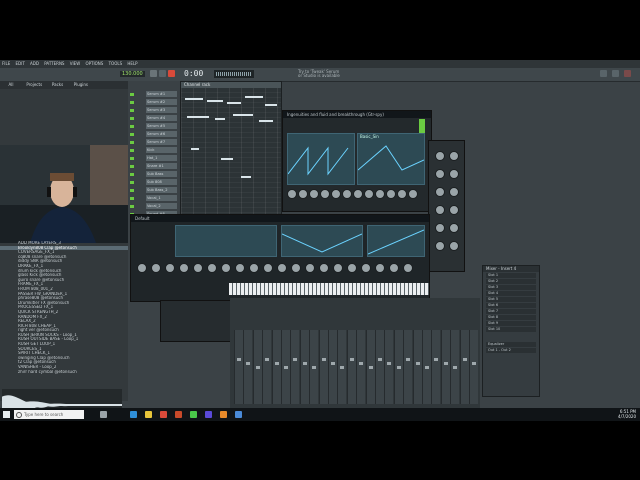 This screenshot has width=640, height=480. Describe the element at coordinates (132, 74) in the screenshot. I see `tempo-display: 130.000` at that location.